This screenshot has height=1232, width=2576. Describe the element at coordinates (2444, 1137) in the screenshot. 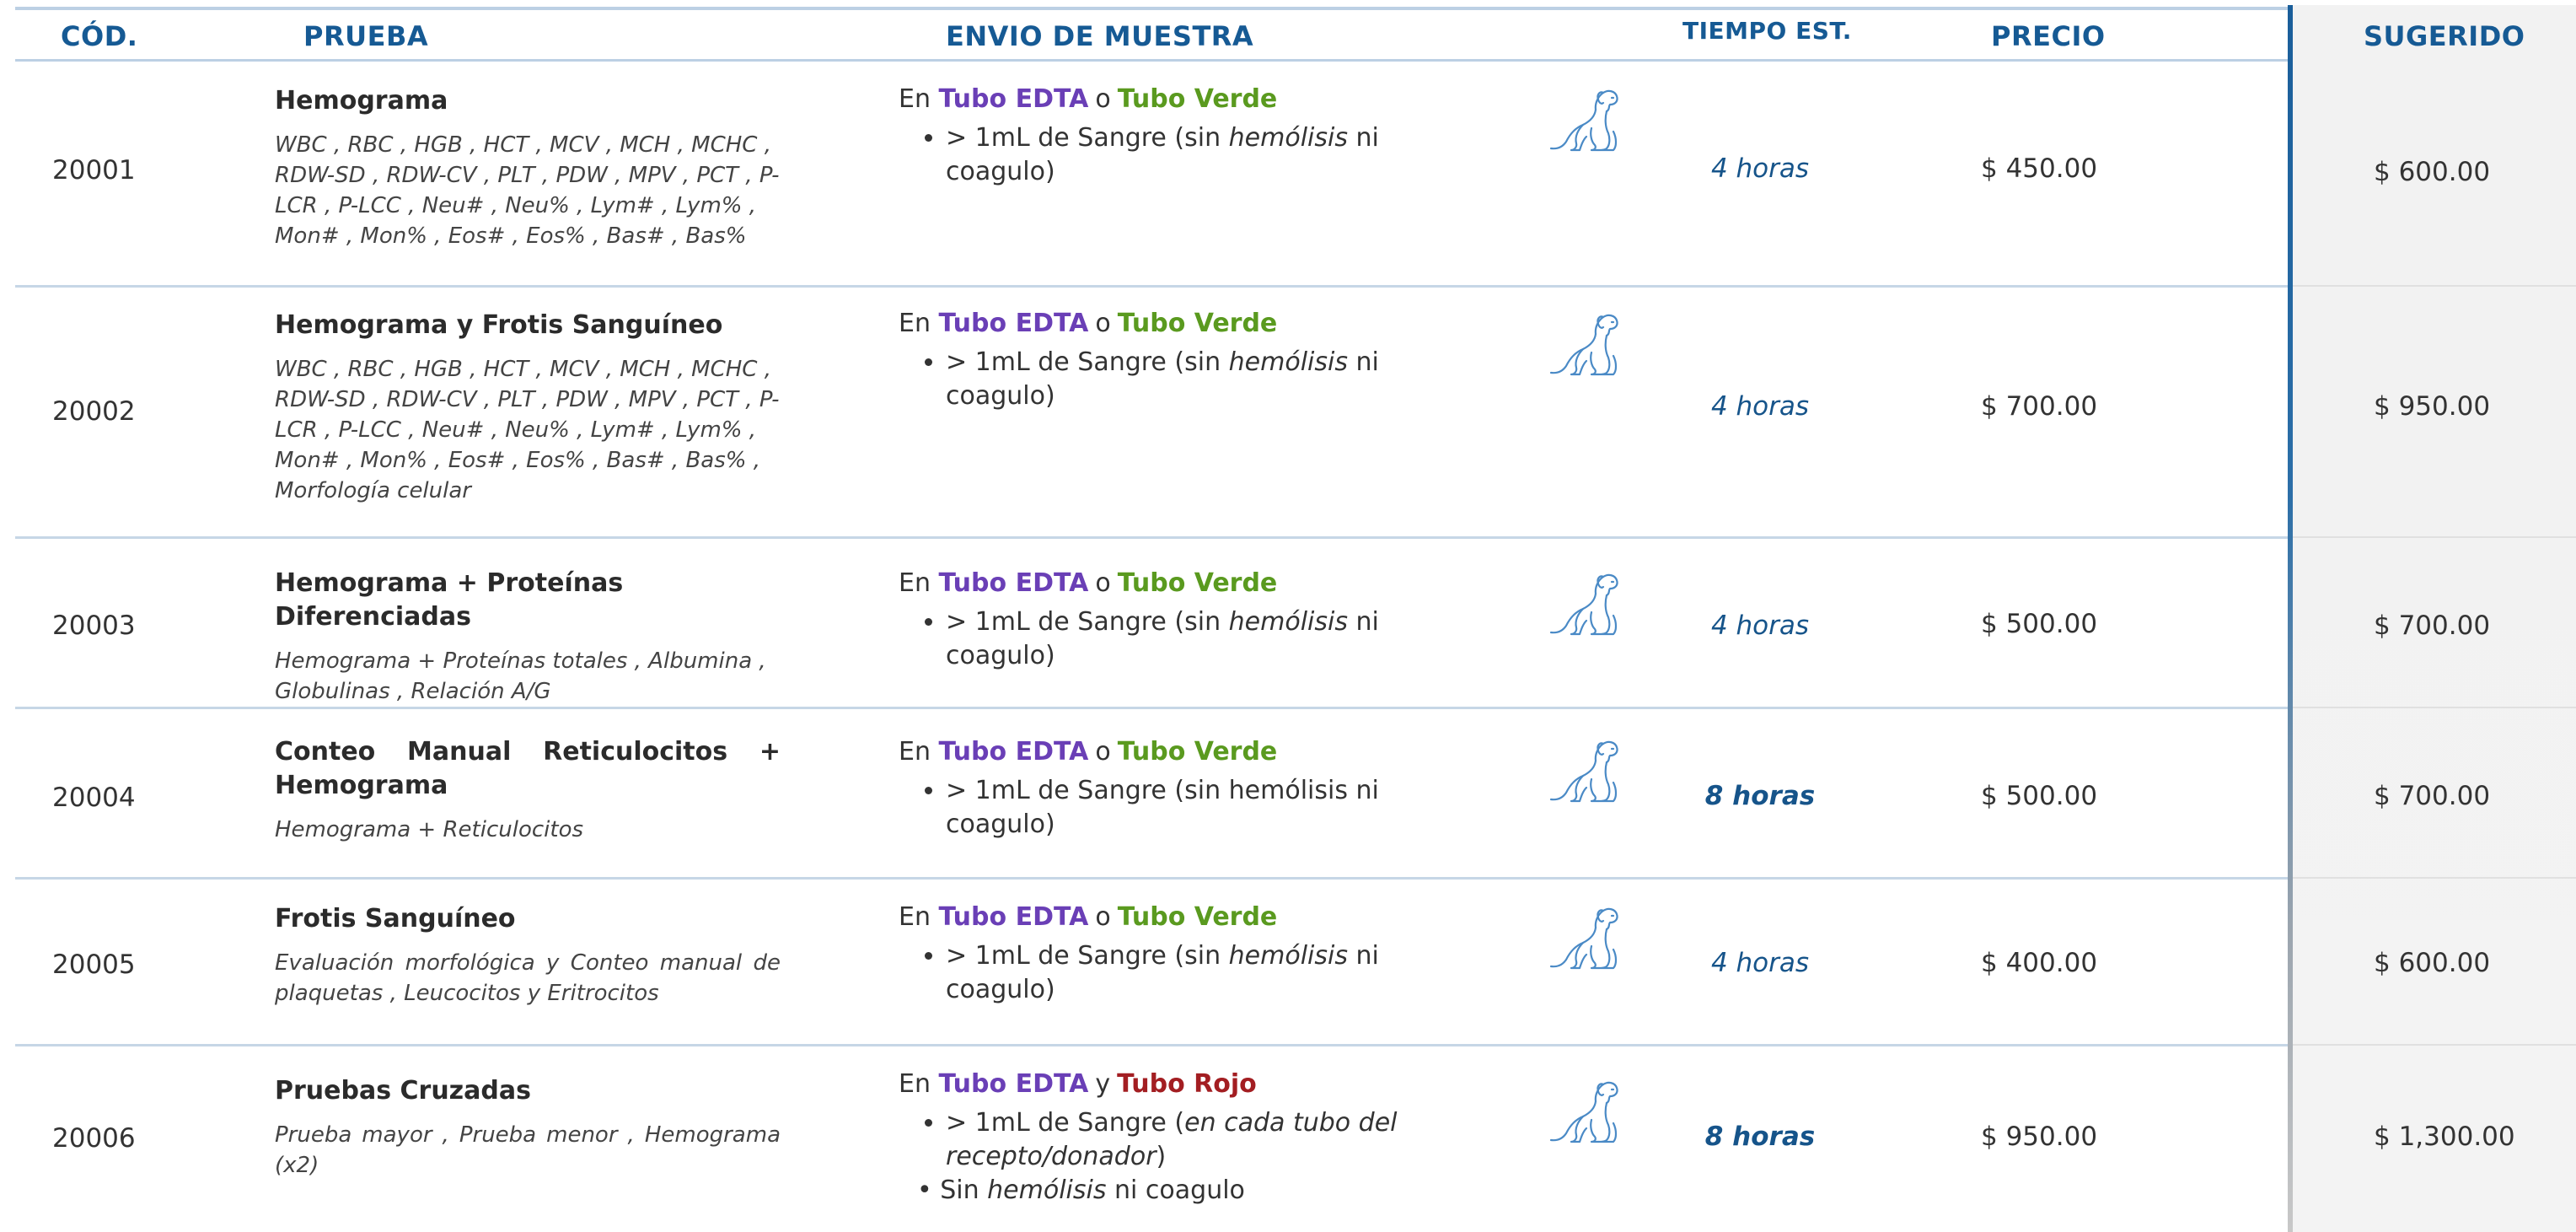

I see `suggested-price: $ 1,300.00` at that location.